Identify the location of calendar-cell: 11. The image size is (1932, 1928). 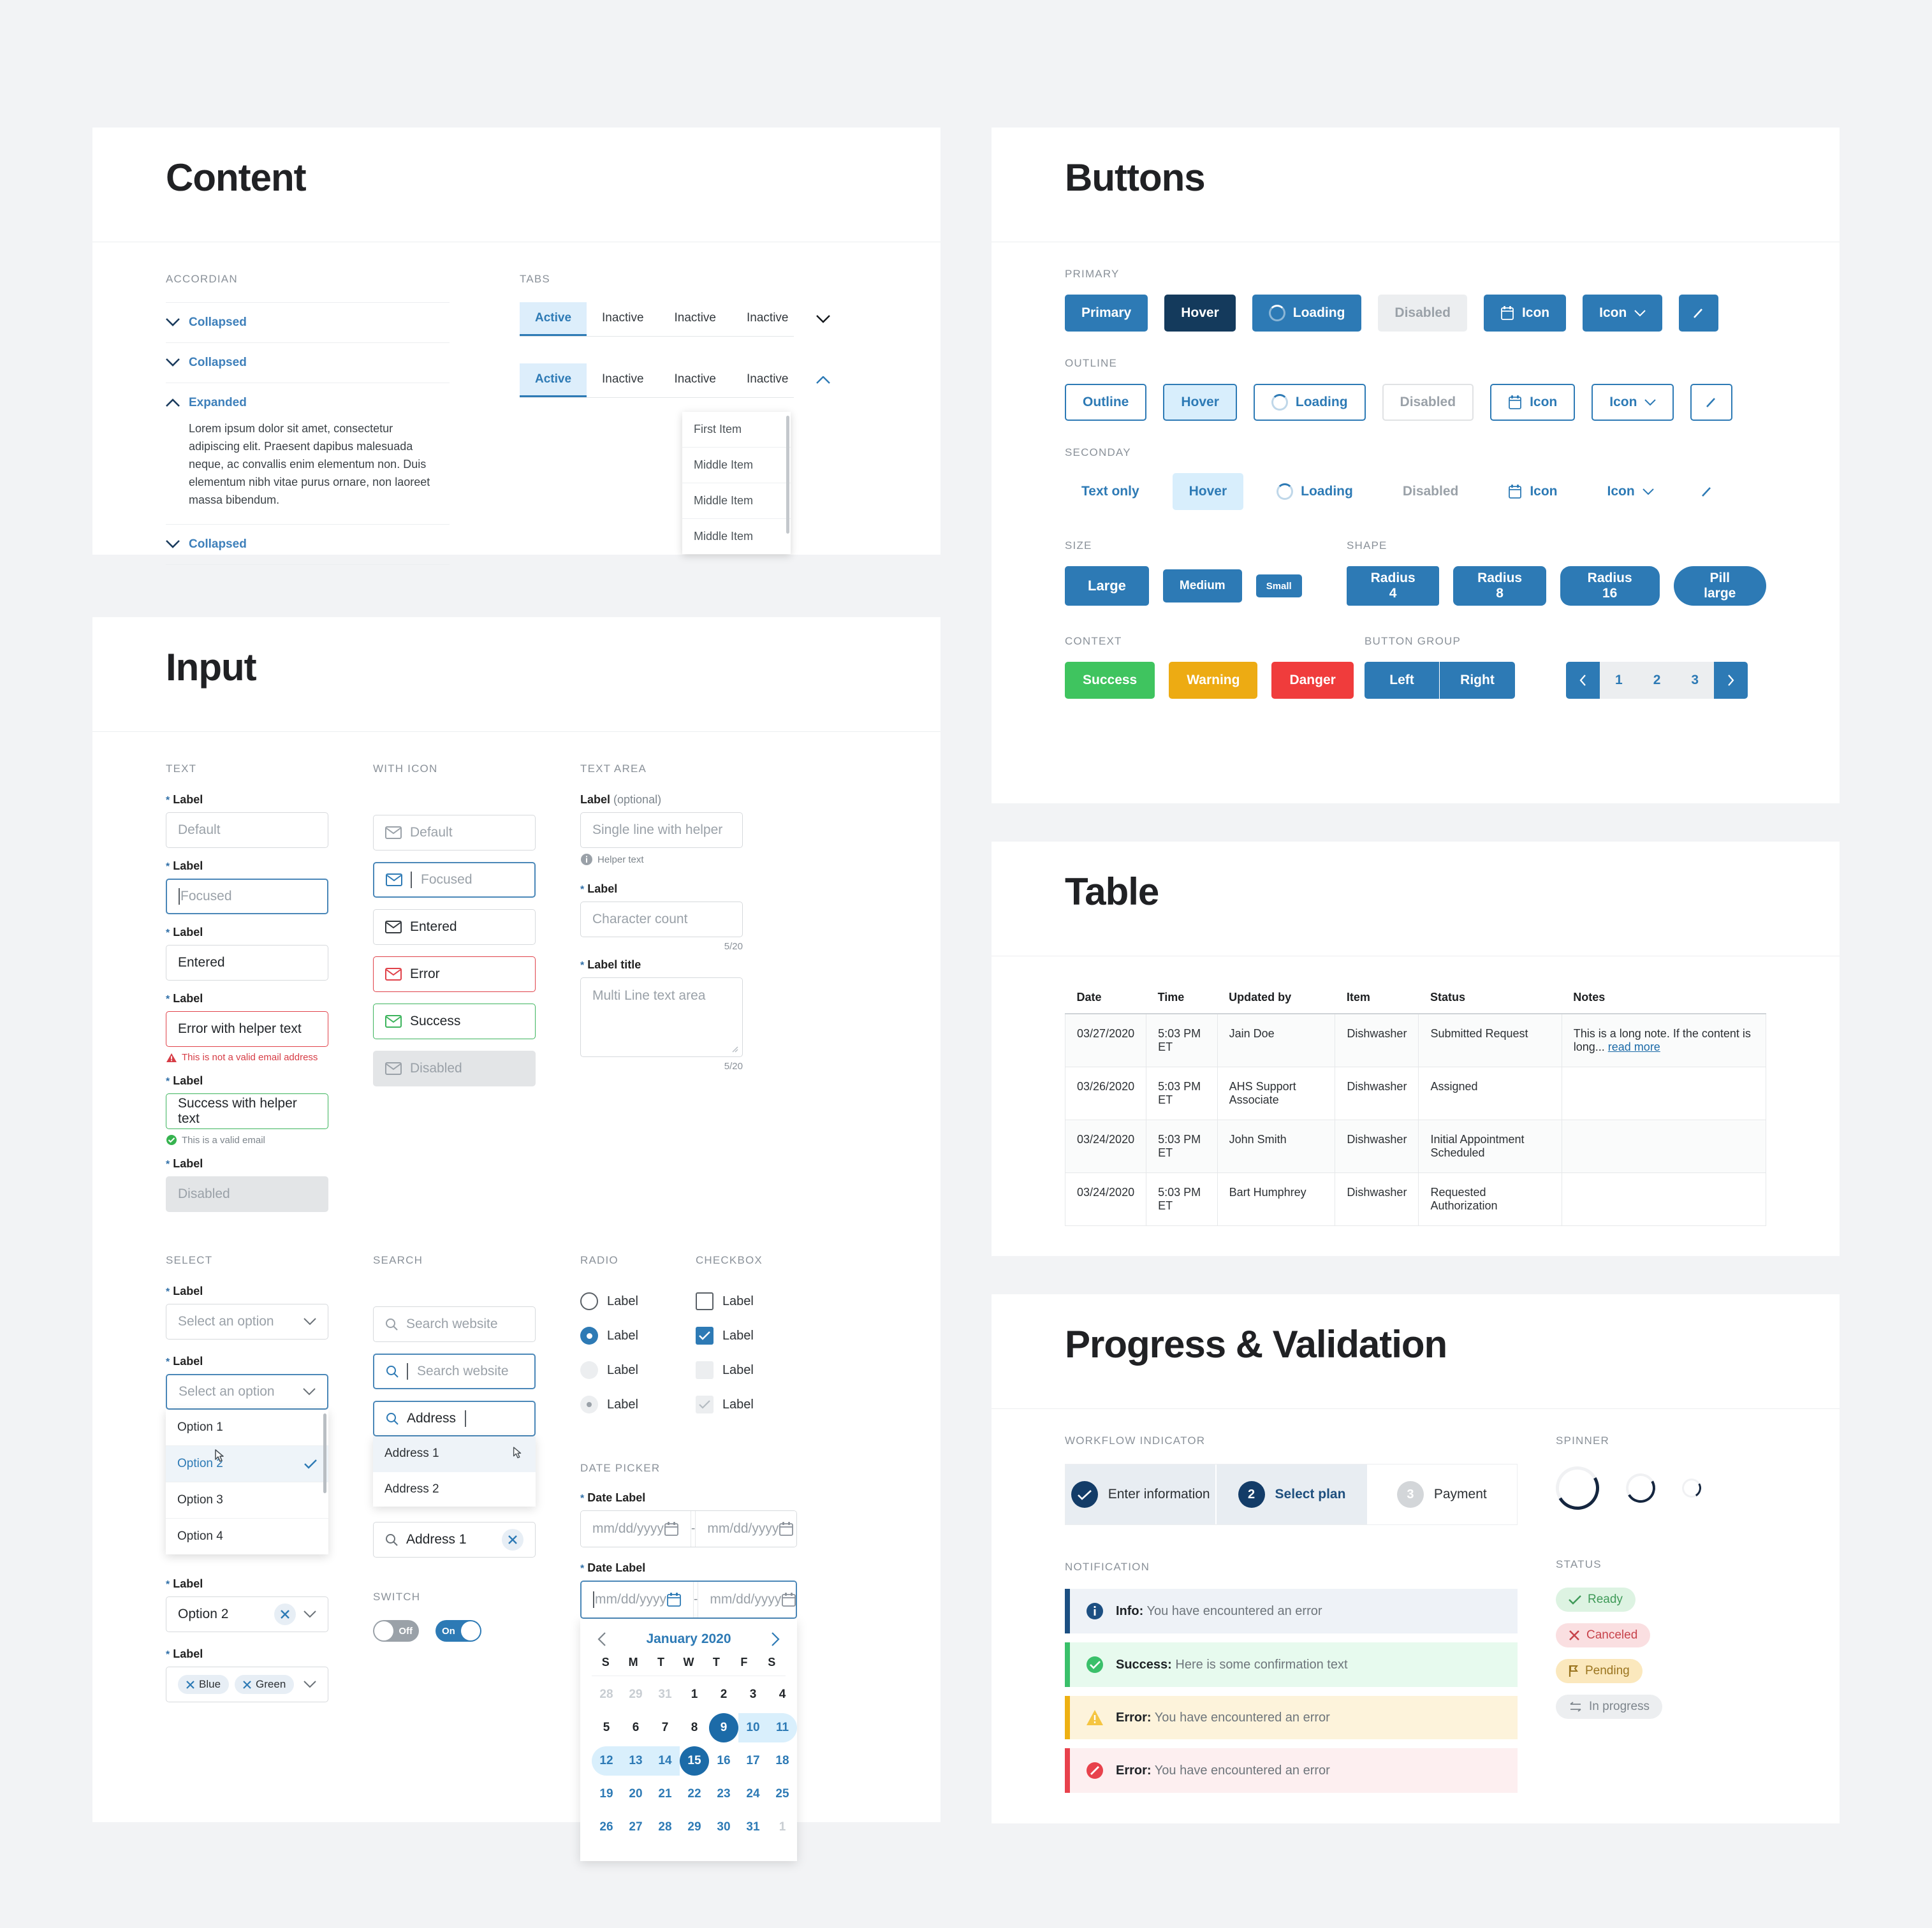
(782, 1727).